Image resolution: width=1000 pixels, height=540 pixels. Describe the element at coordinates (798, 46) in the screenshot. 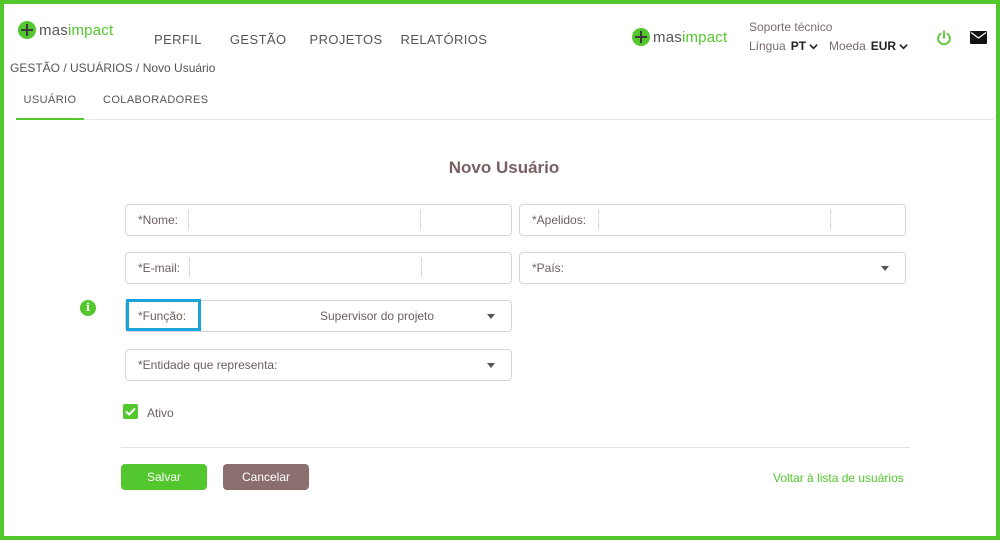

I see `language-select: PT` at that location.